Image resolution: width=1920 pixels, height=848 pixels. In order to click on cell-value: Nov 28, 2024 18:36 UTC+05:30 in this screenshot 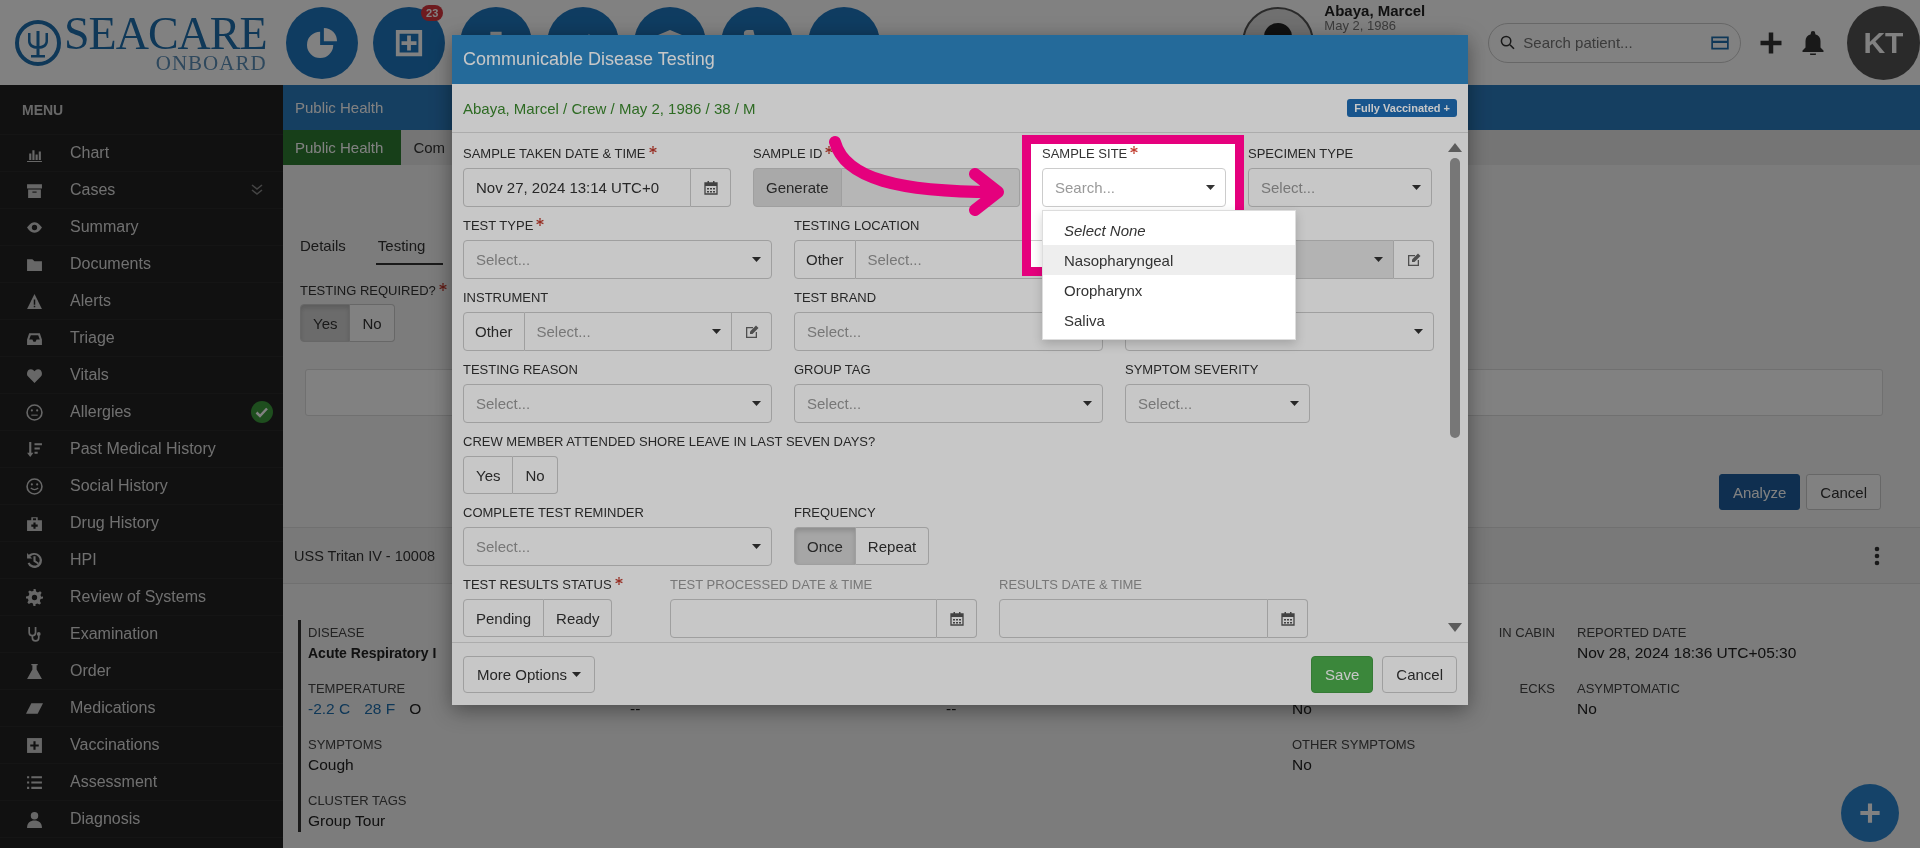, I will do `click(1687, 653)`.